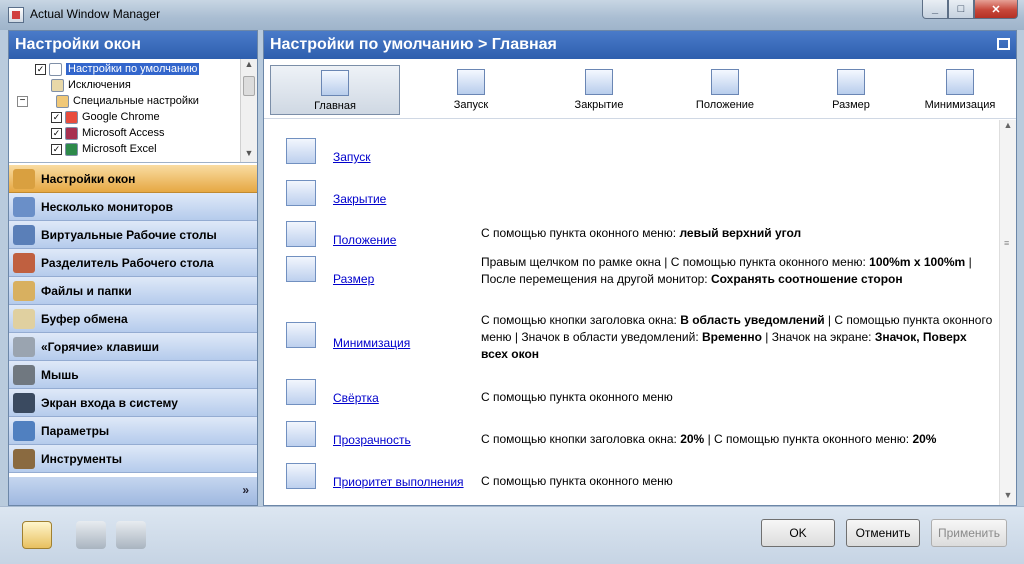 The height and width of the screenshot is (564, 1024). Describe the element at coordinates (364, 240) in the screenshot. I see `settings-link: Положение` at that location.